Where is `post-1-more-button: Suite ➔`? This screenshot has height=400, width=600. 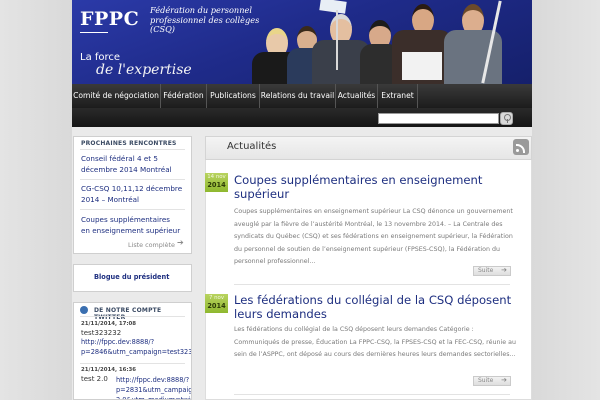
post-1-more-button: Suite ➔ is located at coordinates (492, 271).